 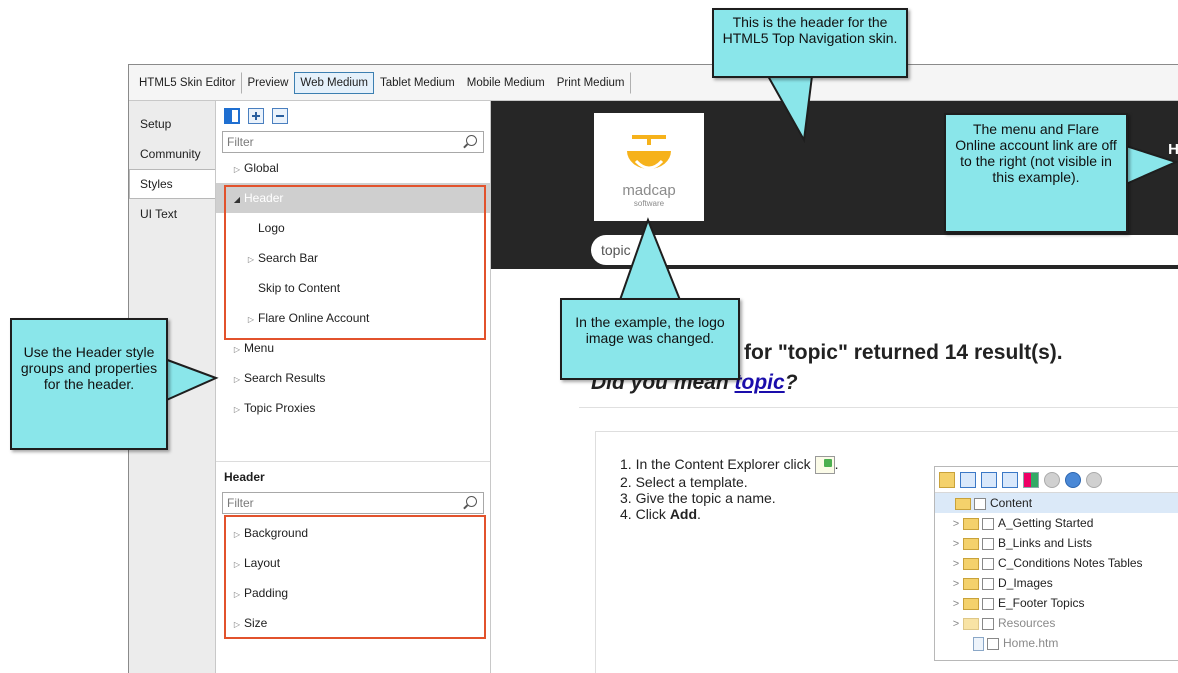 What do you see at coordinates (299, 288) in the screenshot?
I see `tree-item-label: Skip to Content` at bounding box center [299, 288].